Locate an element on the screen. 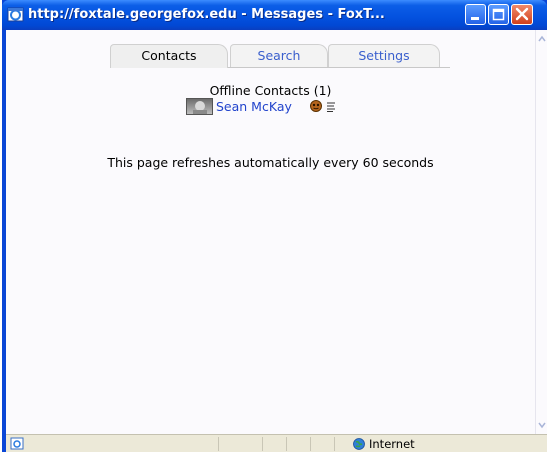 The width and height of the screenshot is (547, 452). maximize-button is located at coordinates (498, 14).